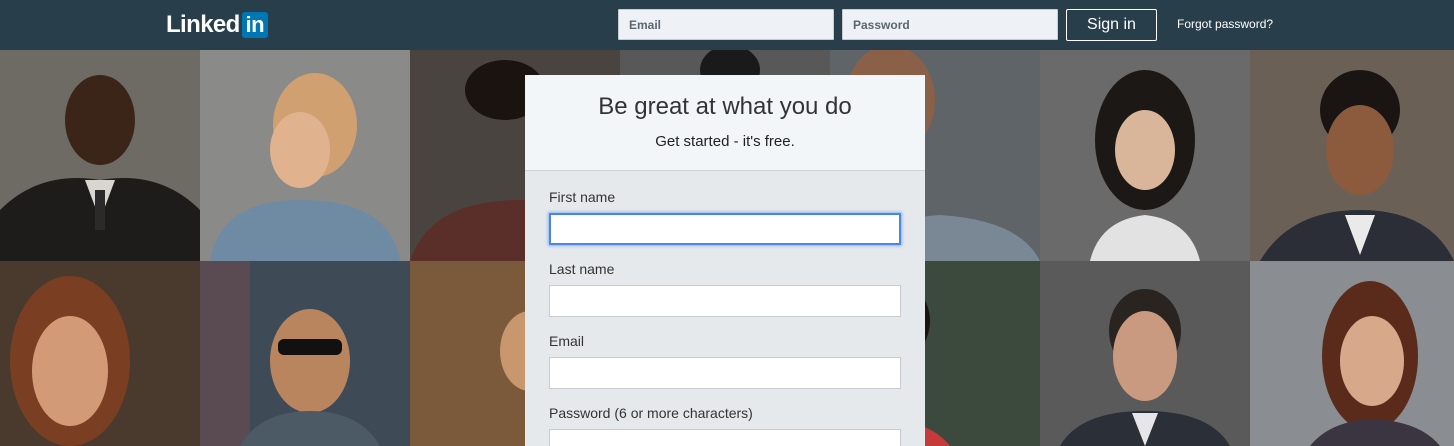 The width and height of the screenshot is (1454, 446). I want to click on password-field, so click(725, 437).